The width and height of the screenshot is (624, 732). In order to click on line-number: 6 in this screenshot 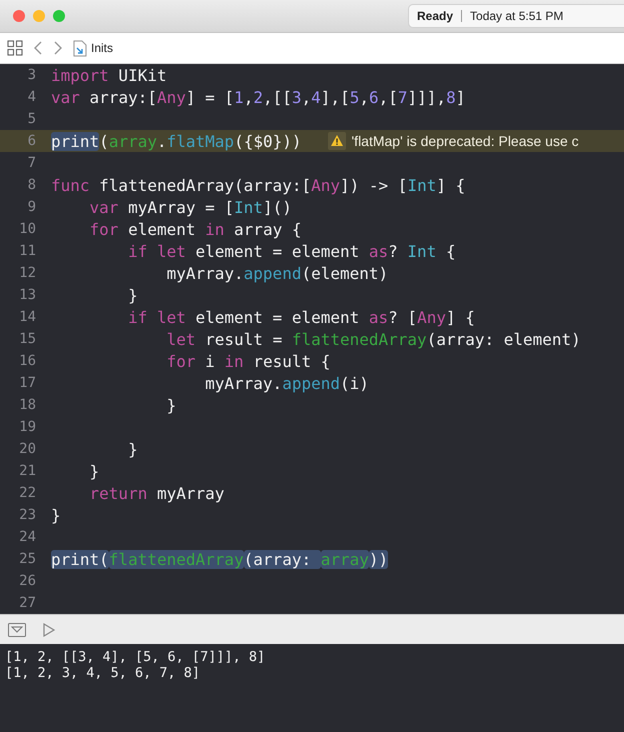, I will do `click(31, 141)`.